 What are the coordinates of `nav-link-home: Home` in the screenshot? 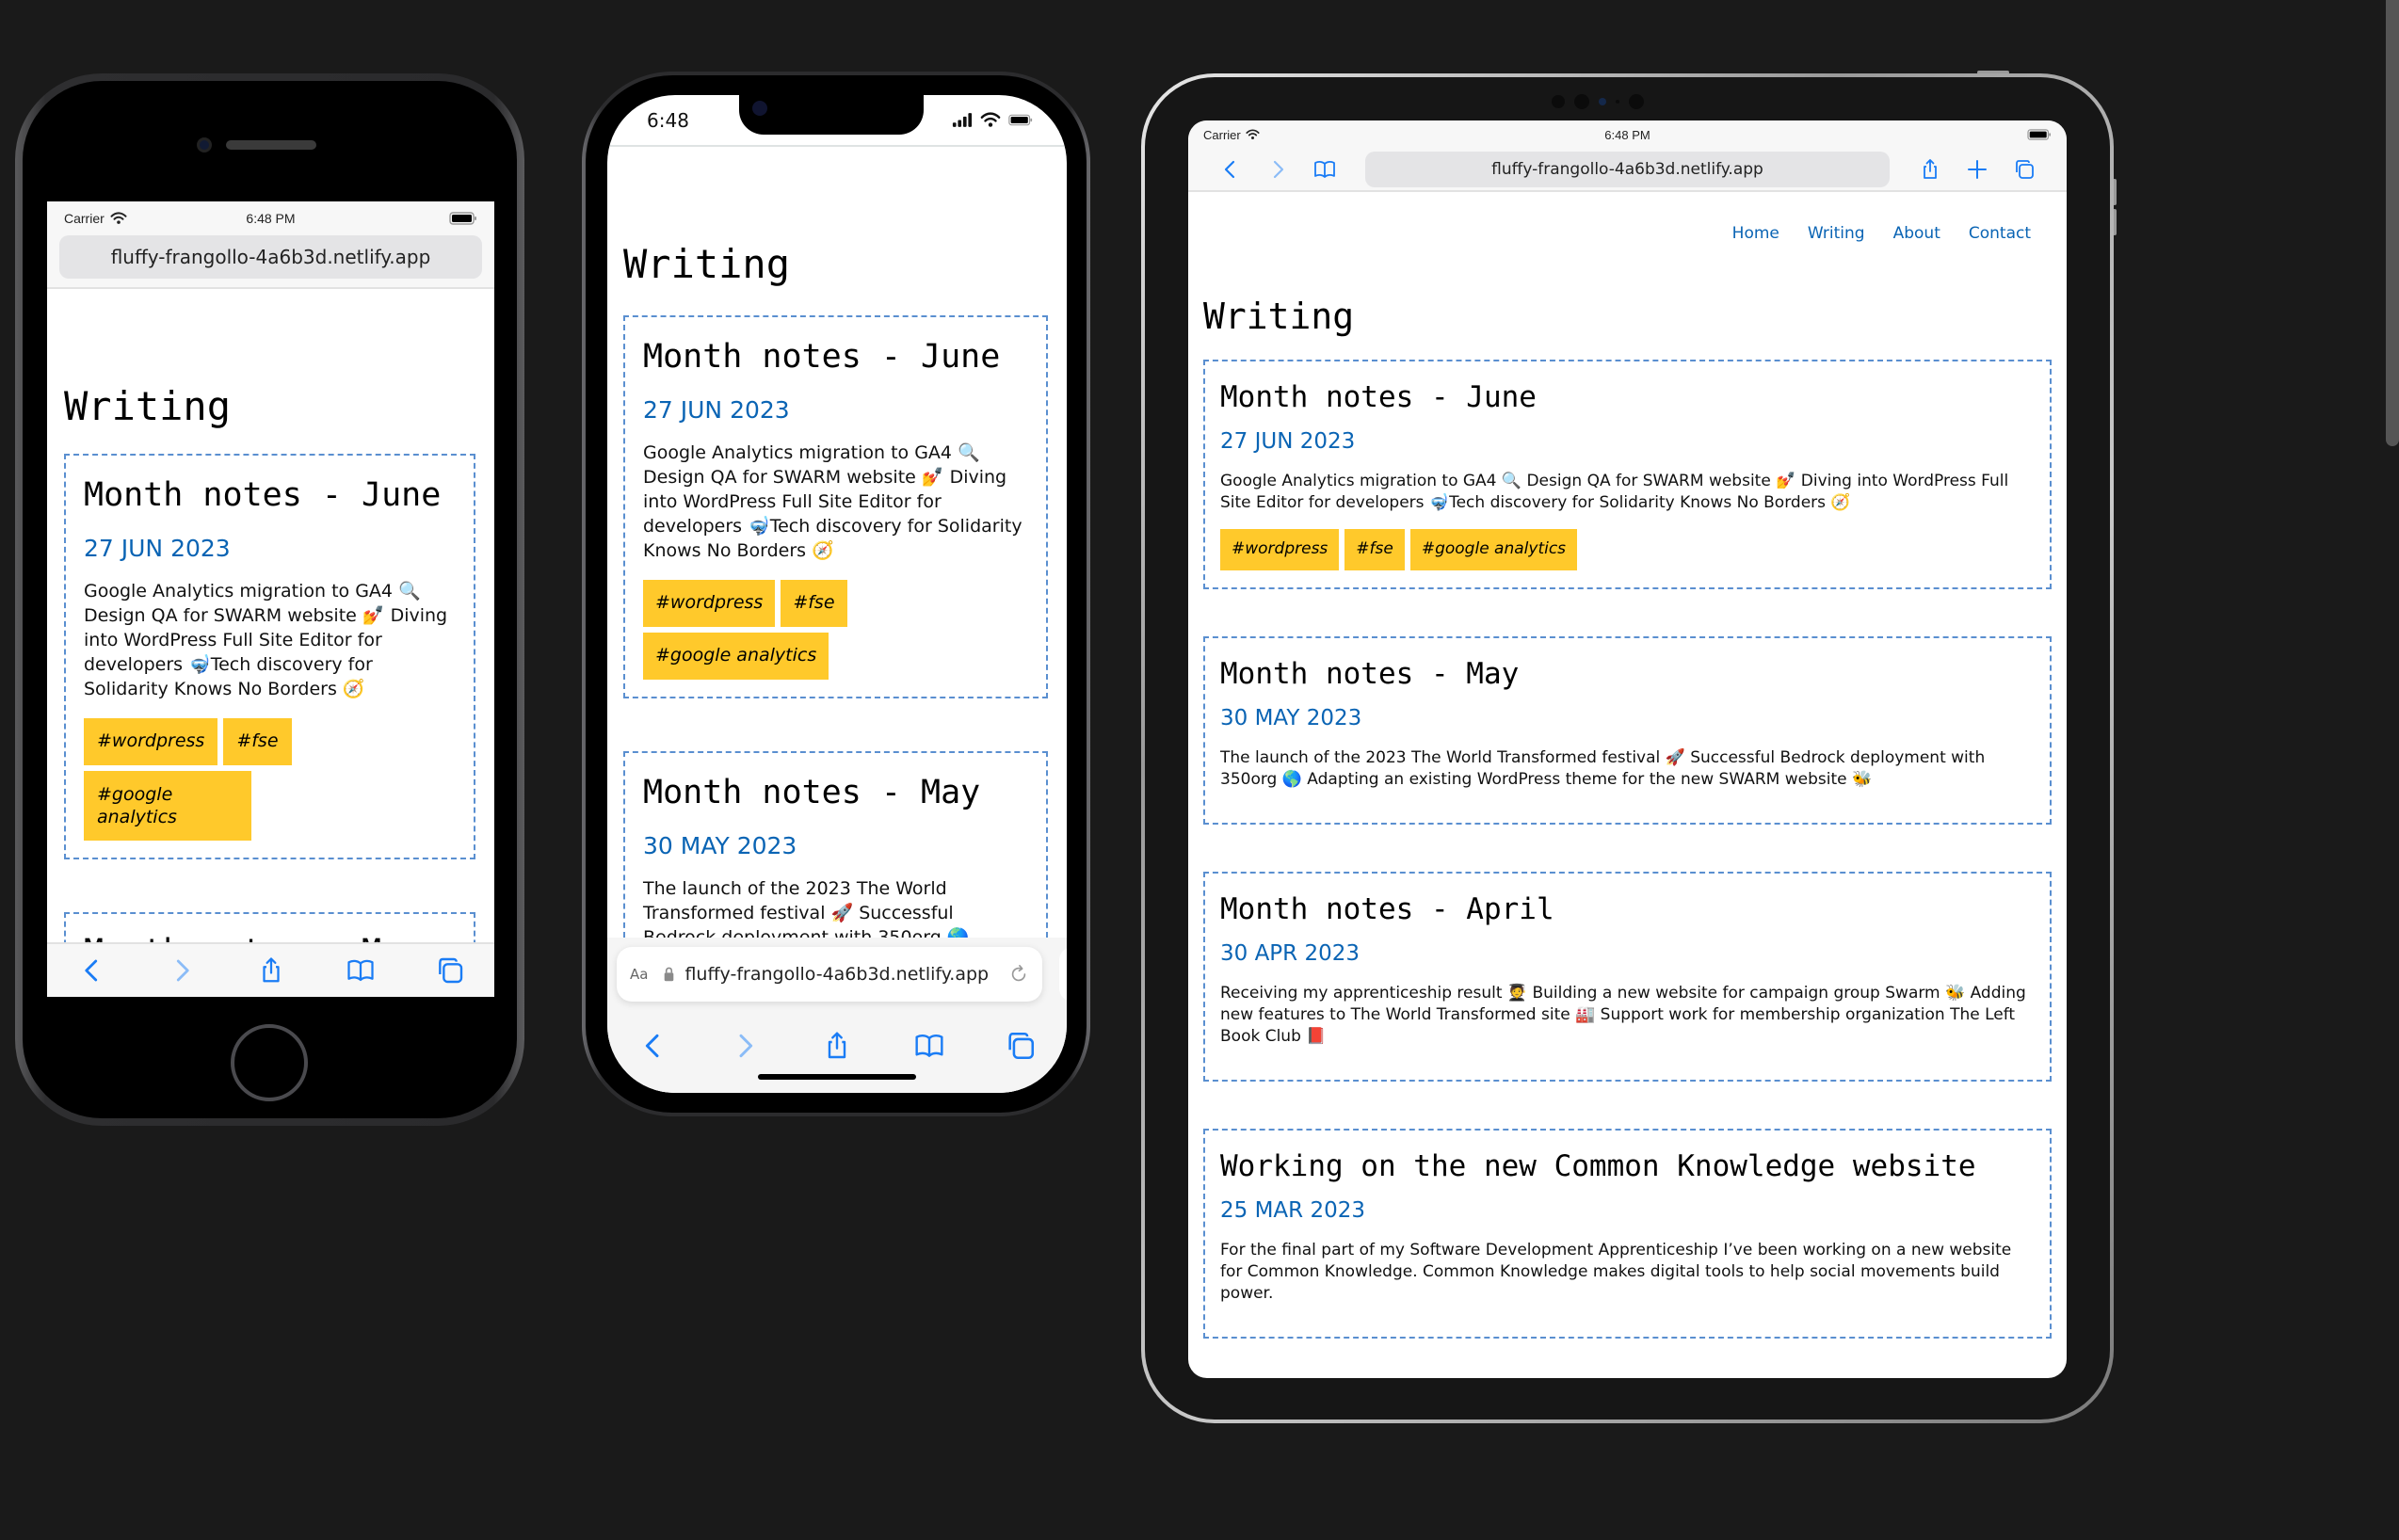 It's located at (1755, 233).